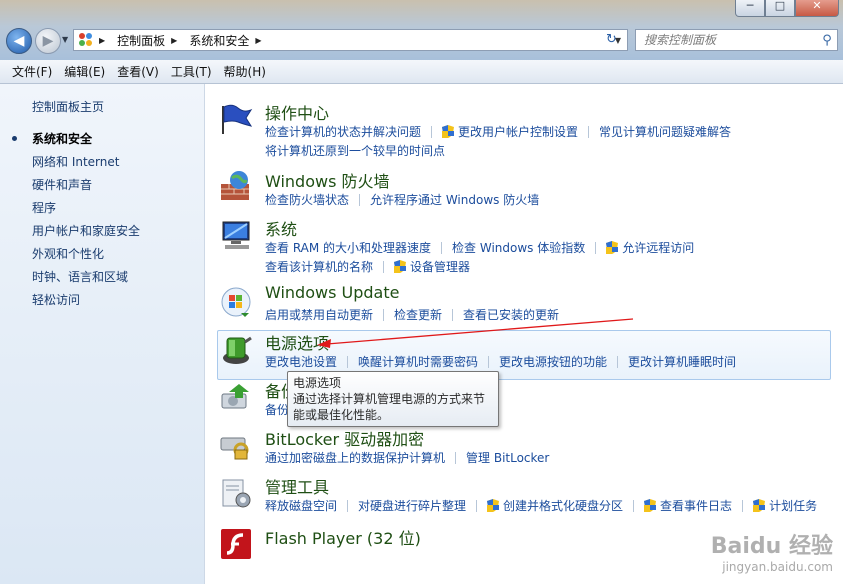 This screenshot has width=843, height=584. What do you see at coordinates (236, 349) in the screenshot?
I see `power-options-icon` at bounding box center [236, 349].